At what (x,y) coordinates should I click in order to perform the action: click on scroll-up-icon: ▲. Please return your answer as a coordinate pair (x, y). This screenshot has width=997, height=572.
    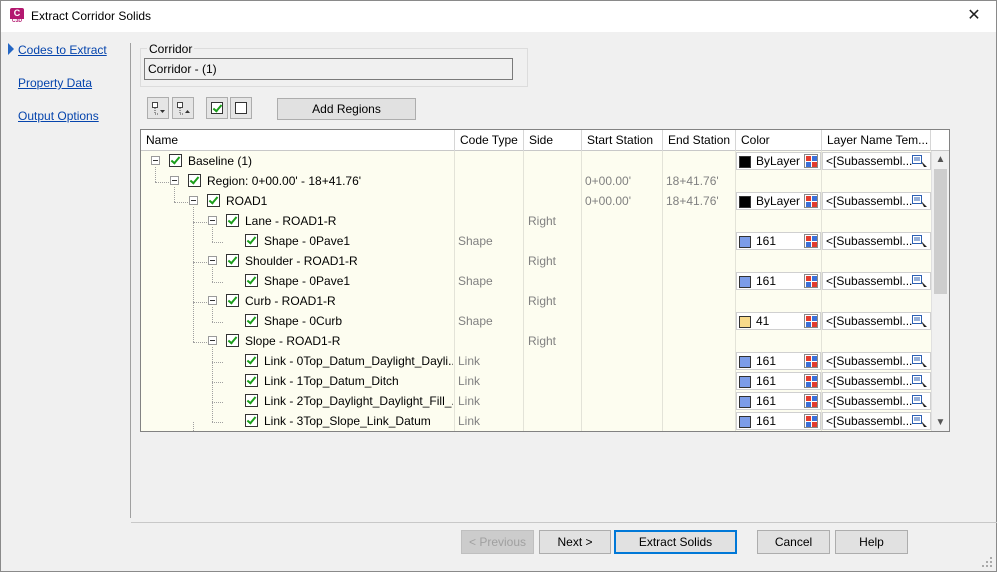
    Looking at the image, I should click on (940, 159).